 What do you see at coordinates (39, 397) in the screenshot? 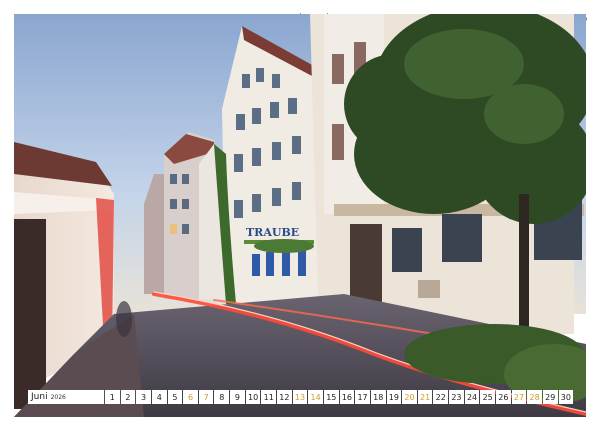
I see `month-label: Juni` at bounding box center [39, 397].